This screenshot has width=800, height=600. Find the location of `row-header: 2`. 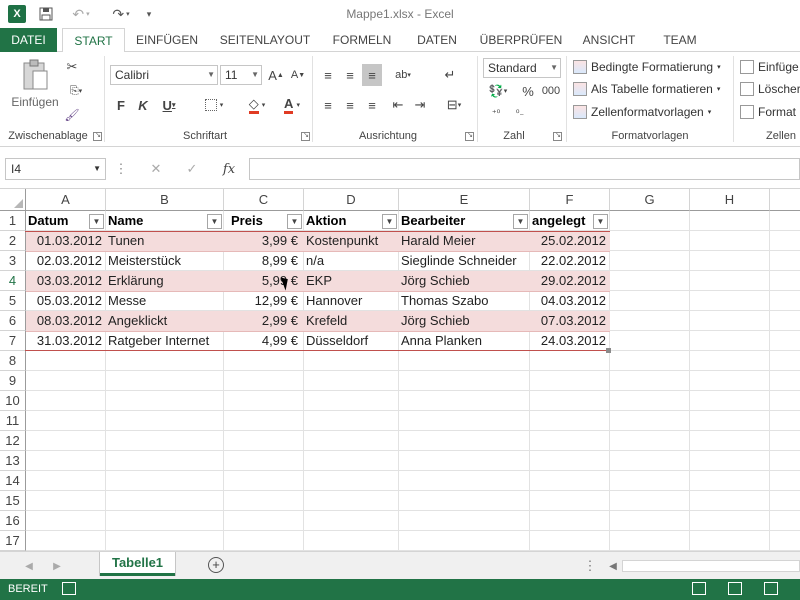

row-header: 2 is located at coordinates (13, 241).